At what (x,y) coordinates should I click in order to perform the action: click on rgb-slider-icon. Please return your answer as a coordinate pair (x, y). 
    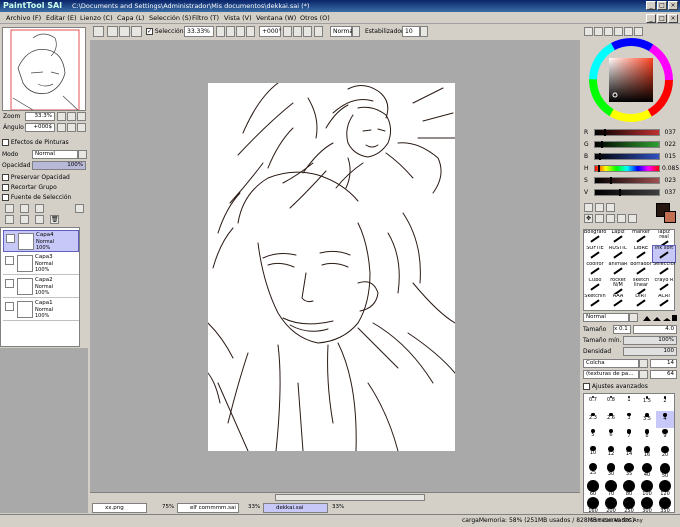
    Looking at the image, I should click on (598, 31).